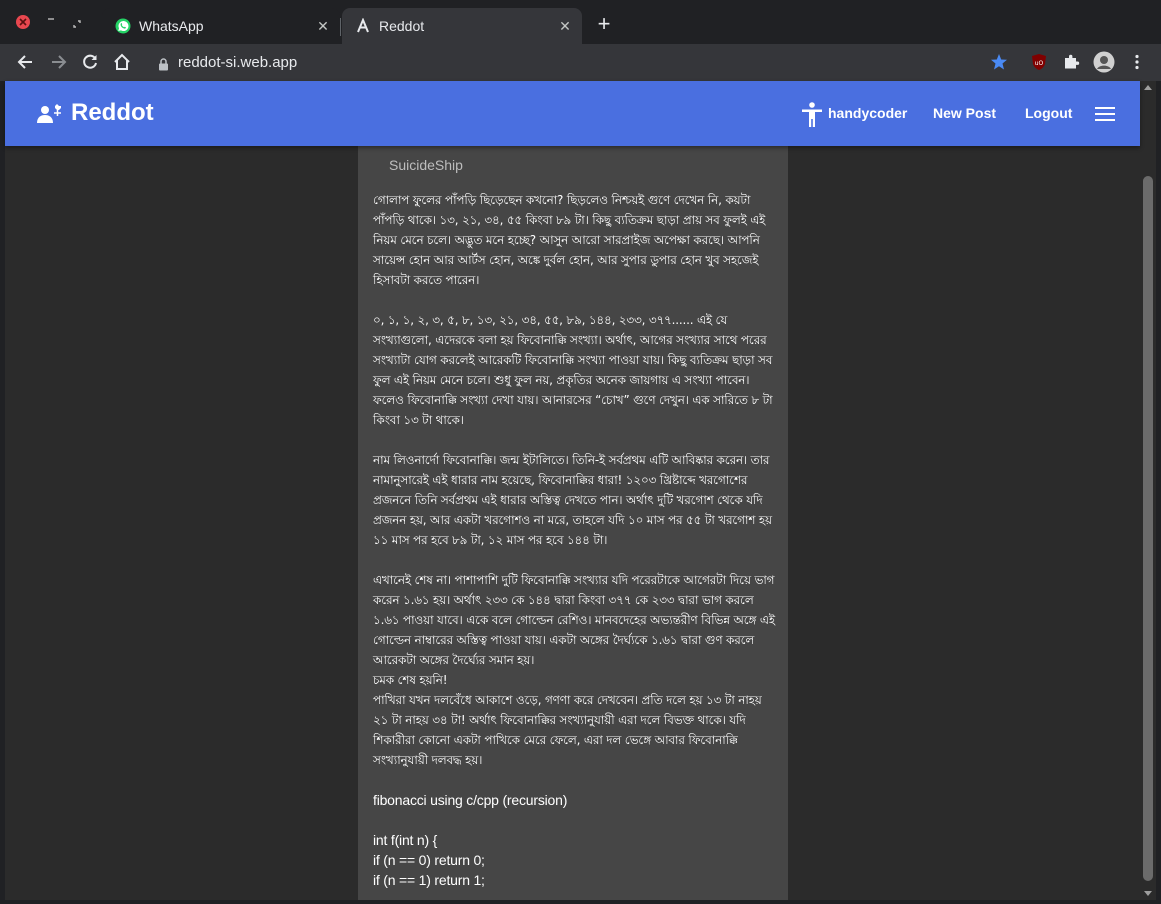 This screenshot has width=1161, height=904. I want to click on window-maximize-button, so click(79, 21).